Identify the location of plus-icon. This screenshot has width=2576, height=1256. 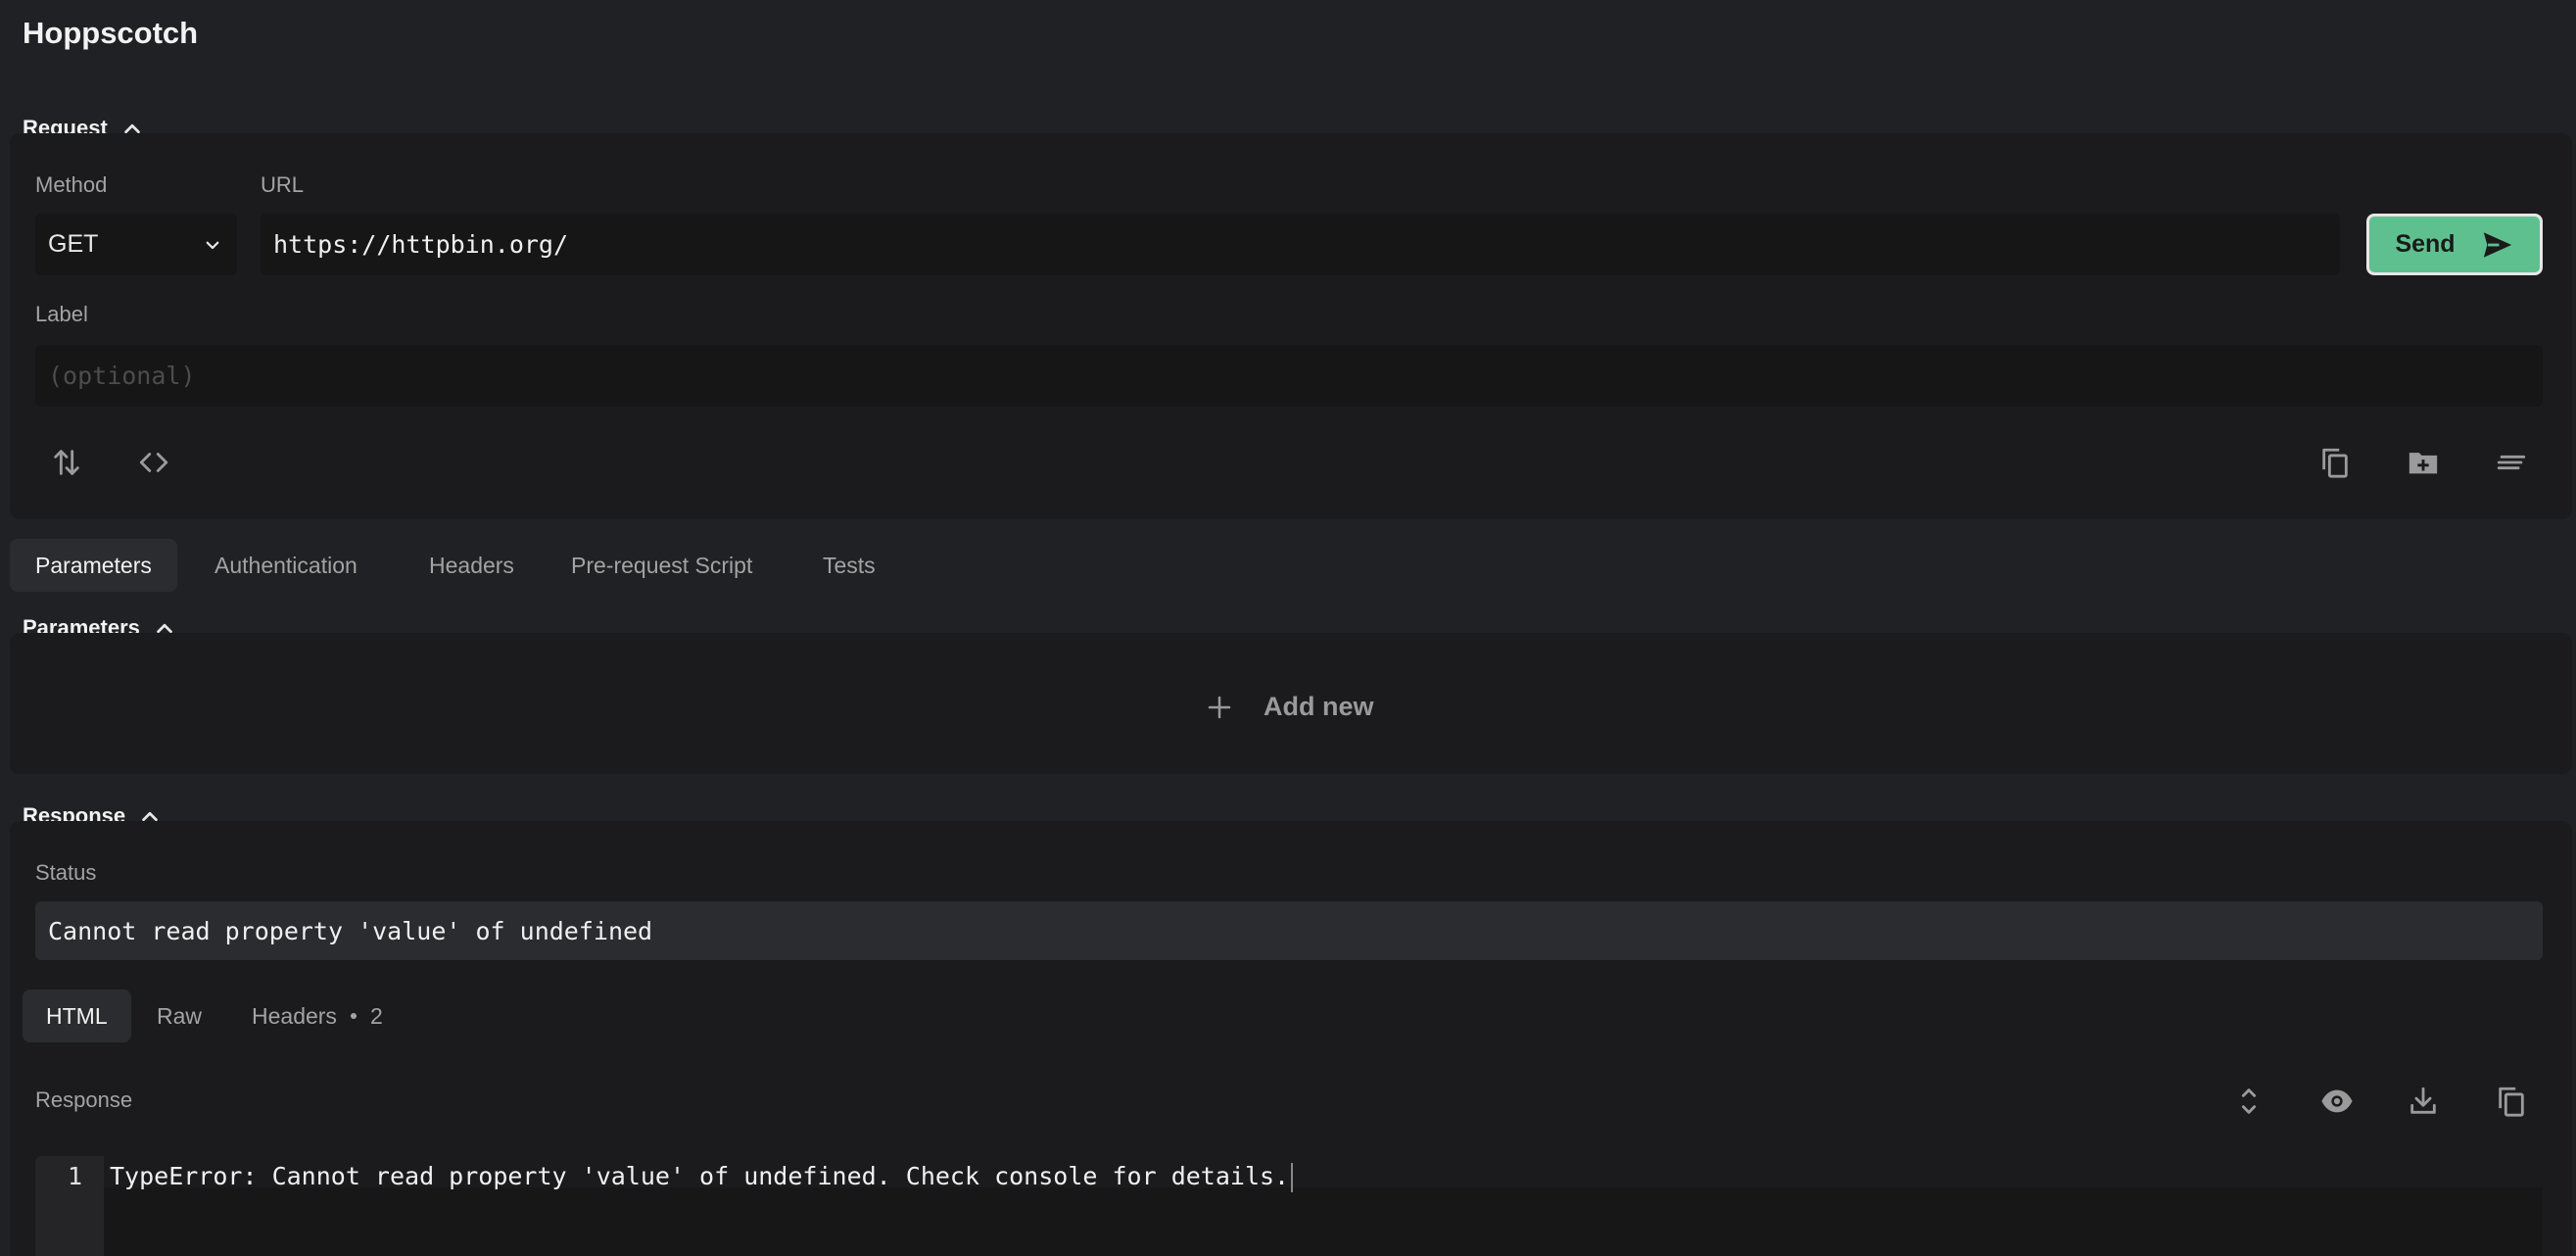
(1219, 707).